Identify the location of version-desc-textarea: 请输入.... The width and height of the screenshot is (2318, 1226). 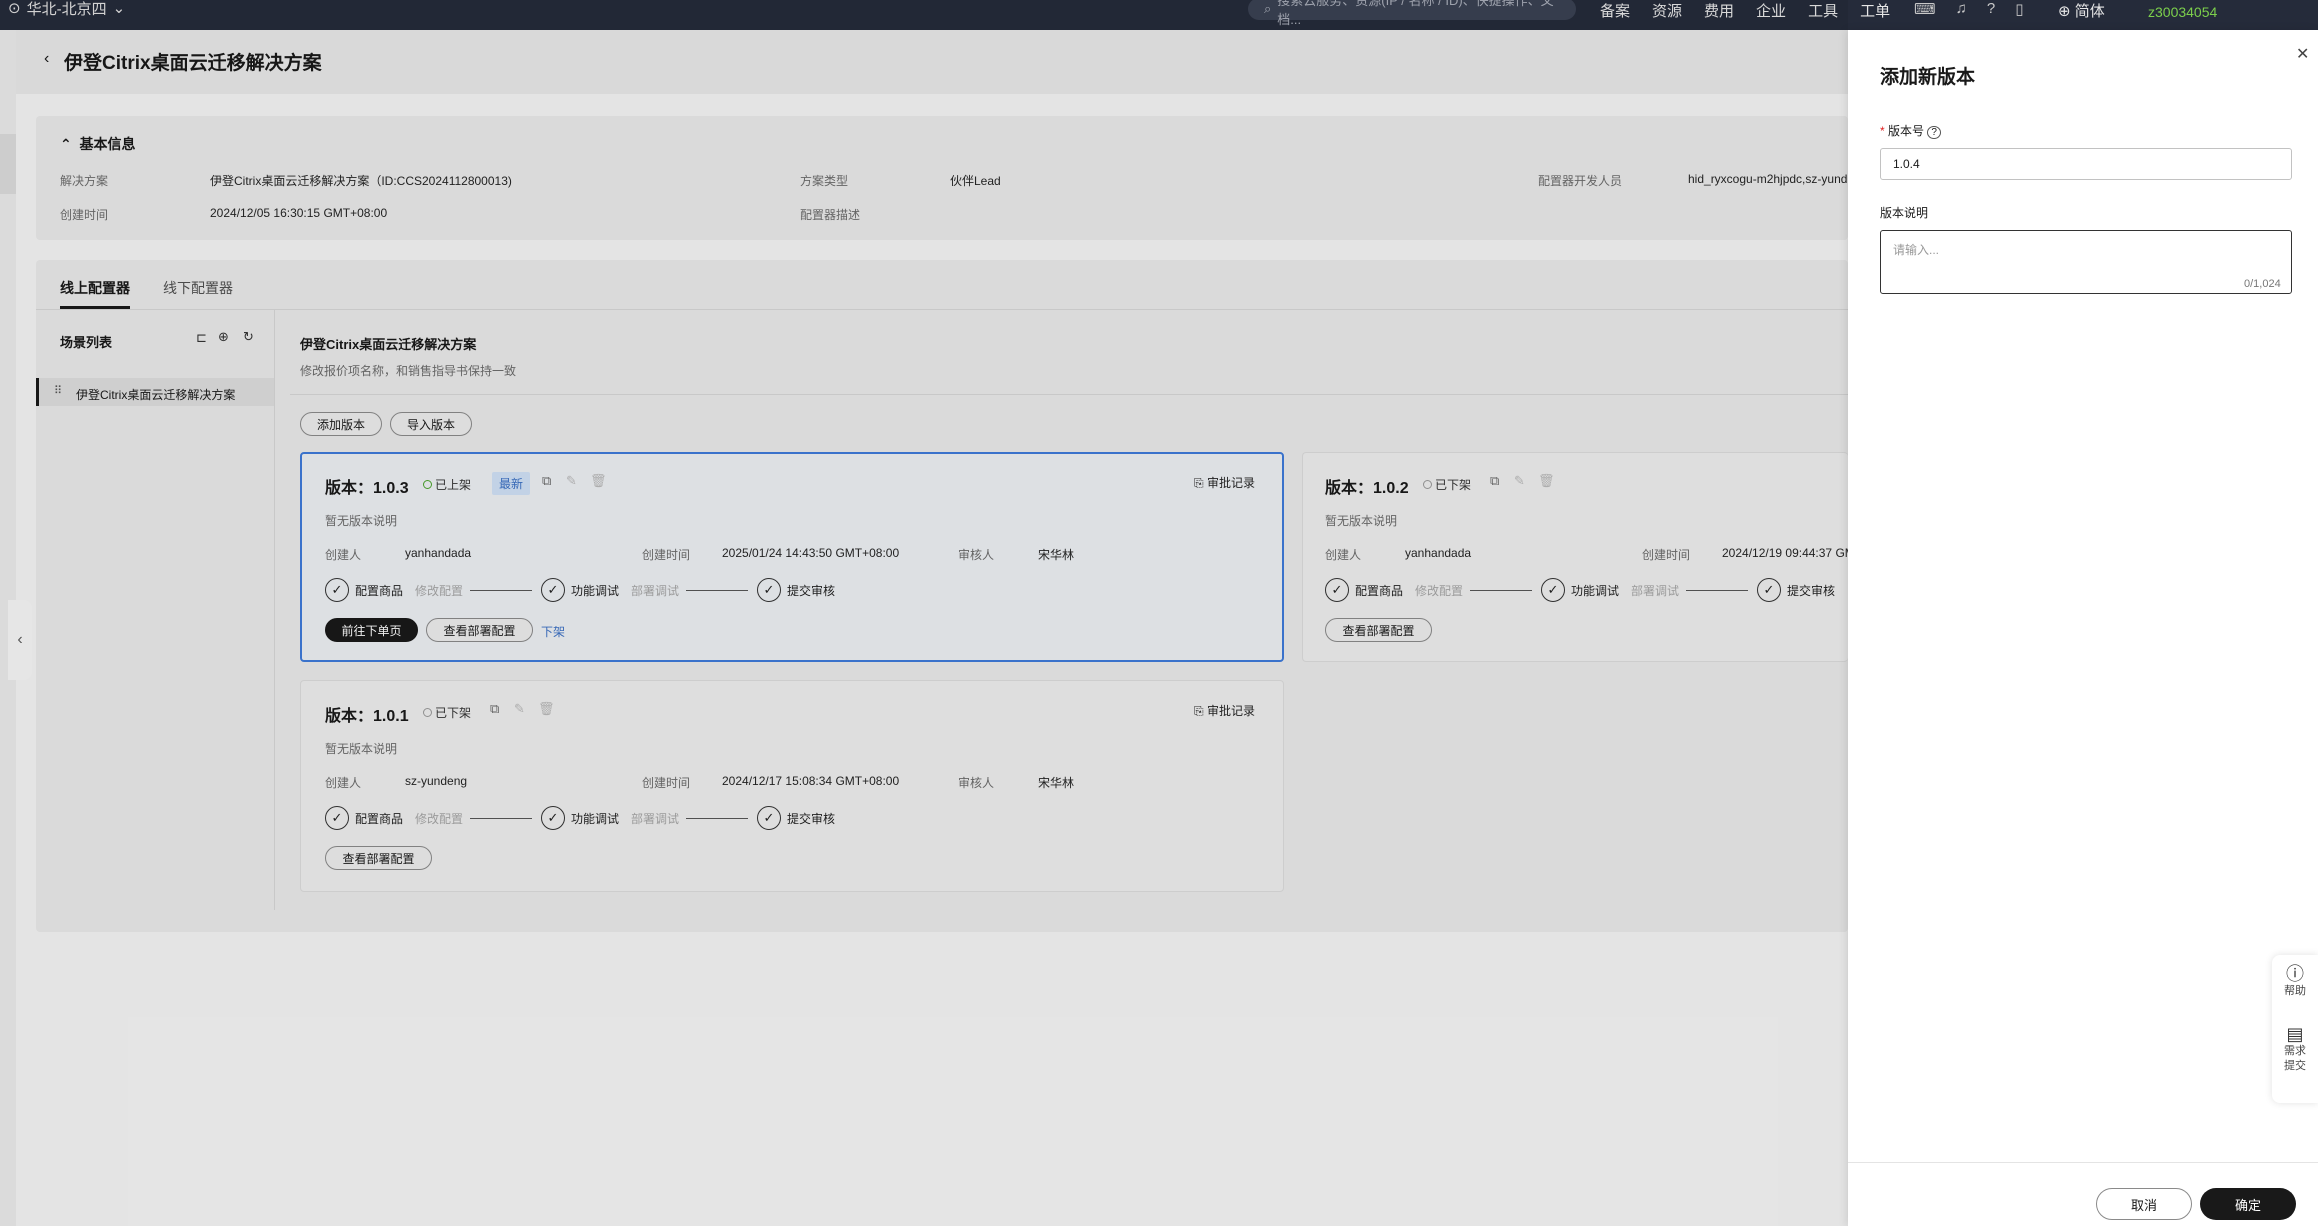
(2086, 262).